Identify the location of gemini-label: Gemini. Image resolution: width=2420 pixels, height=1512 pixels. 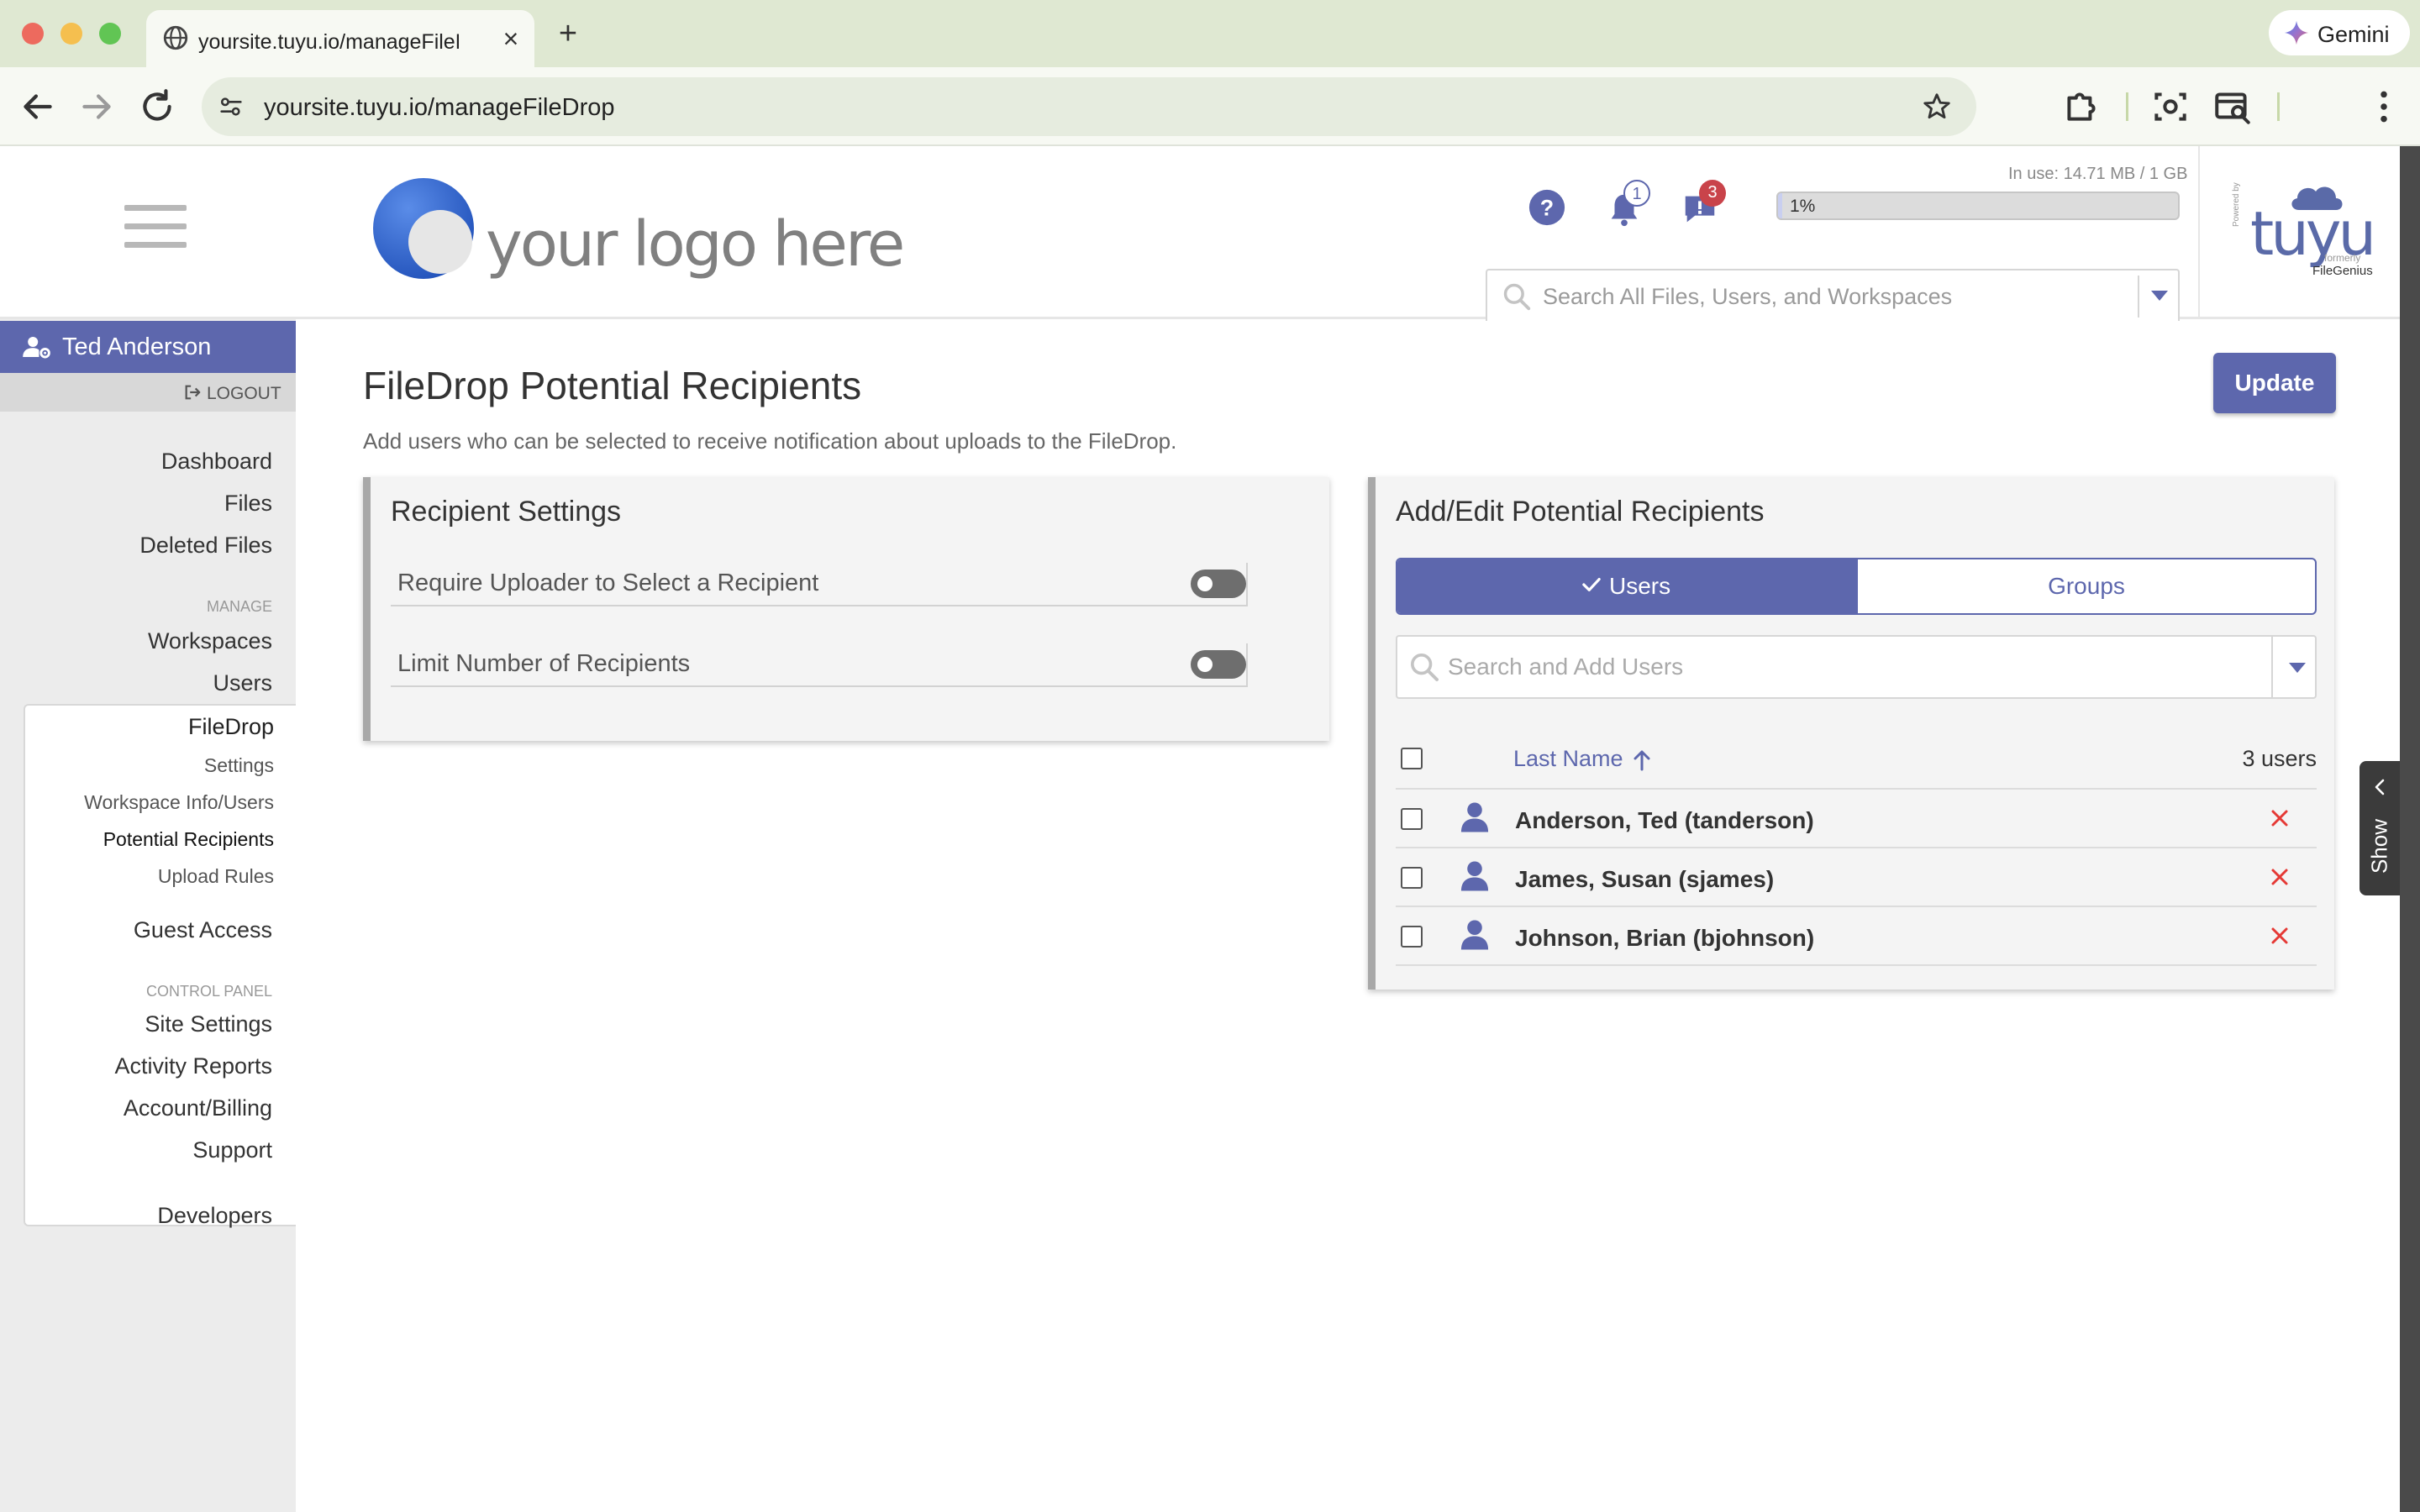
(2353, 34).